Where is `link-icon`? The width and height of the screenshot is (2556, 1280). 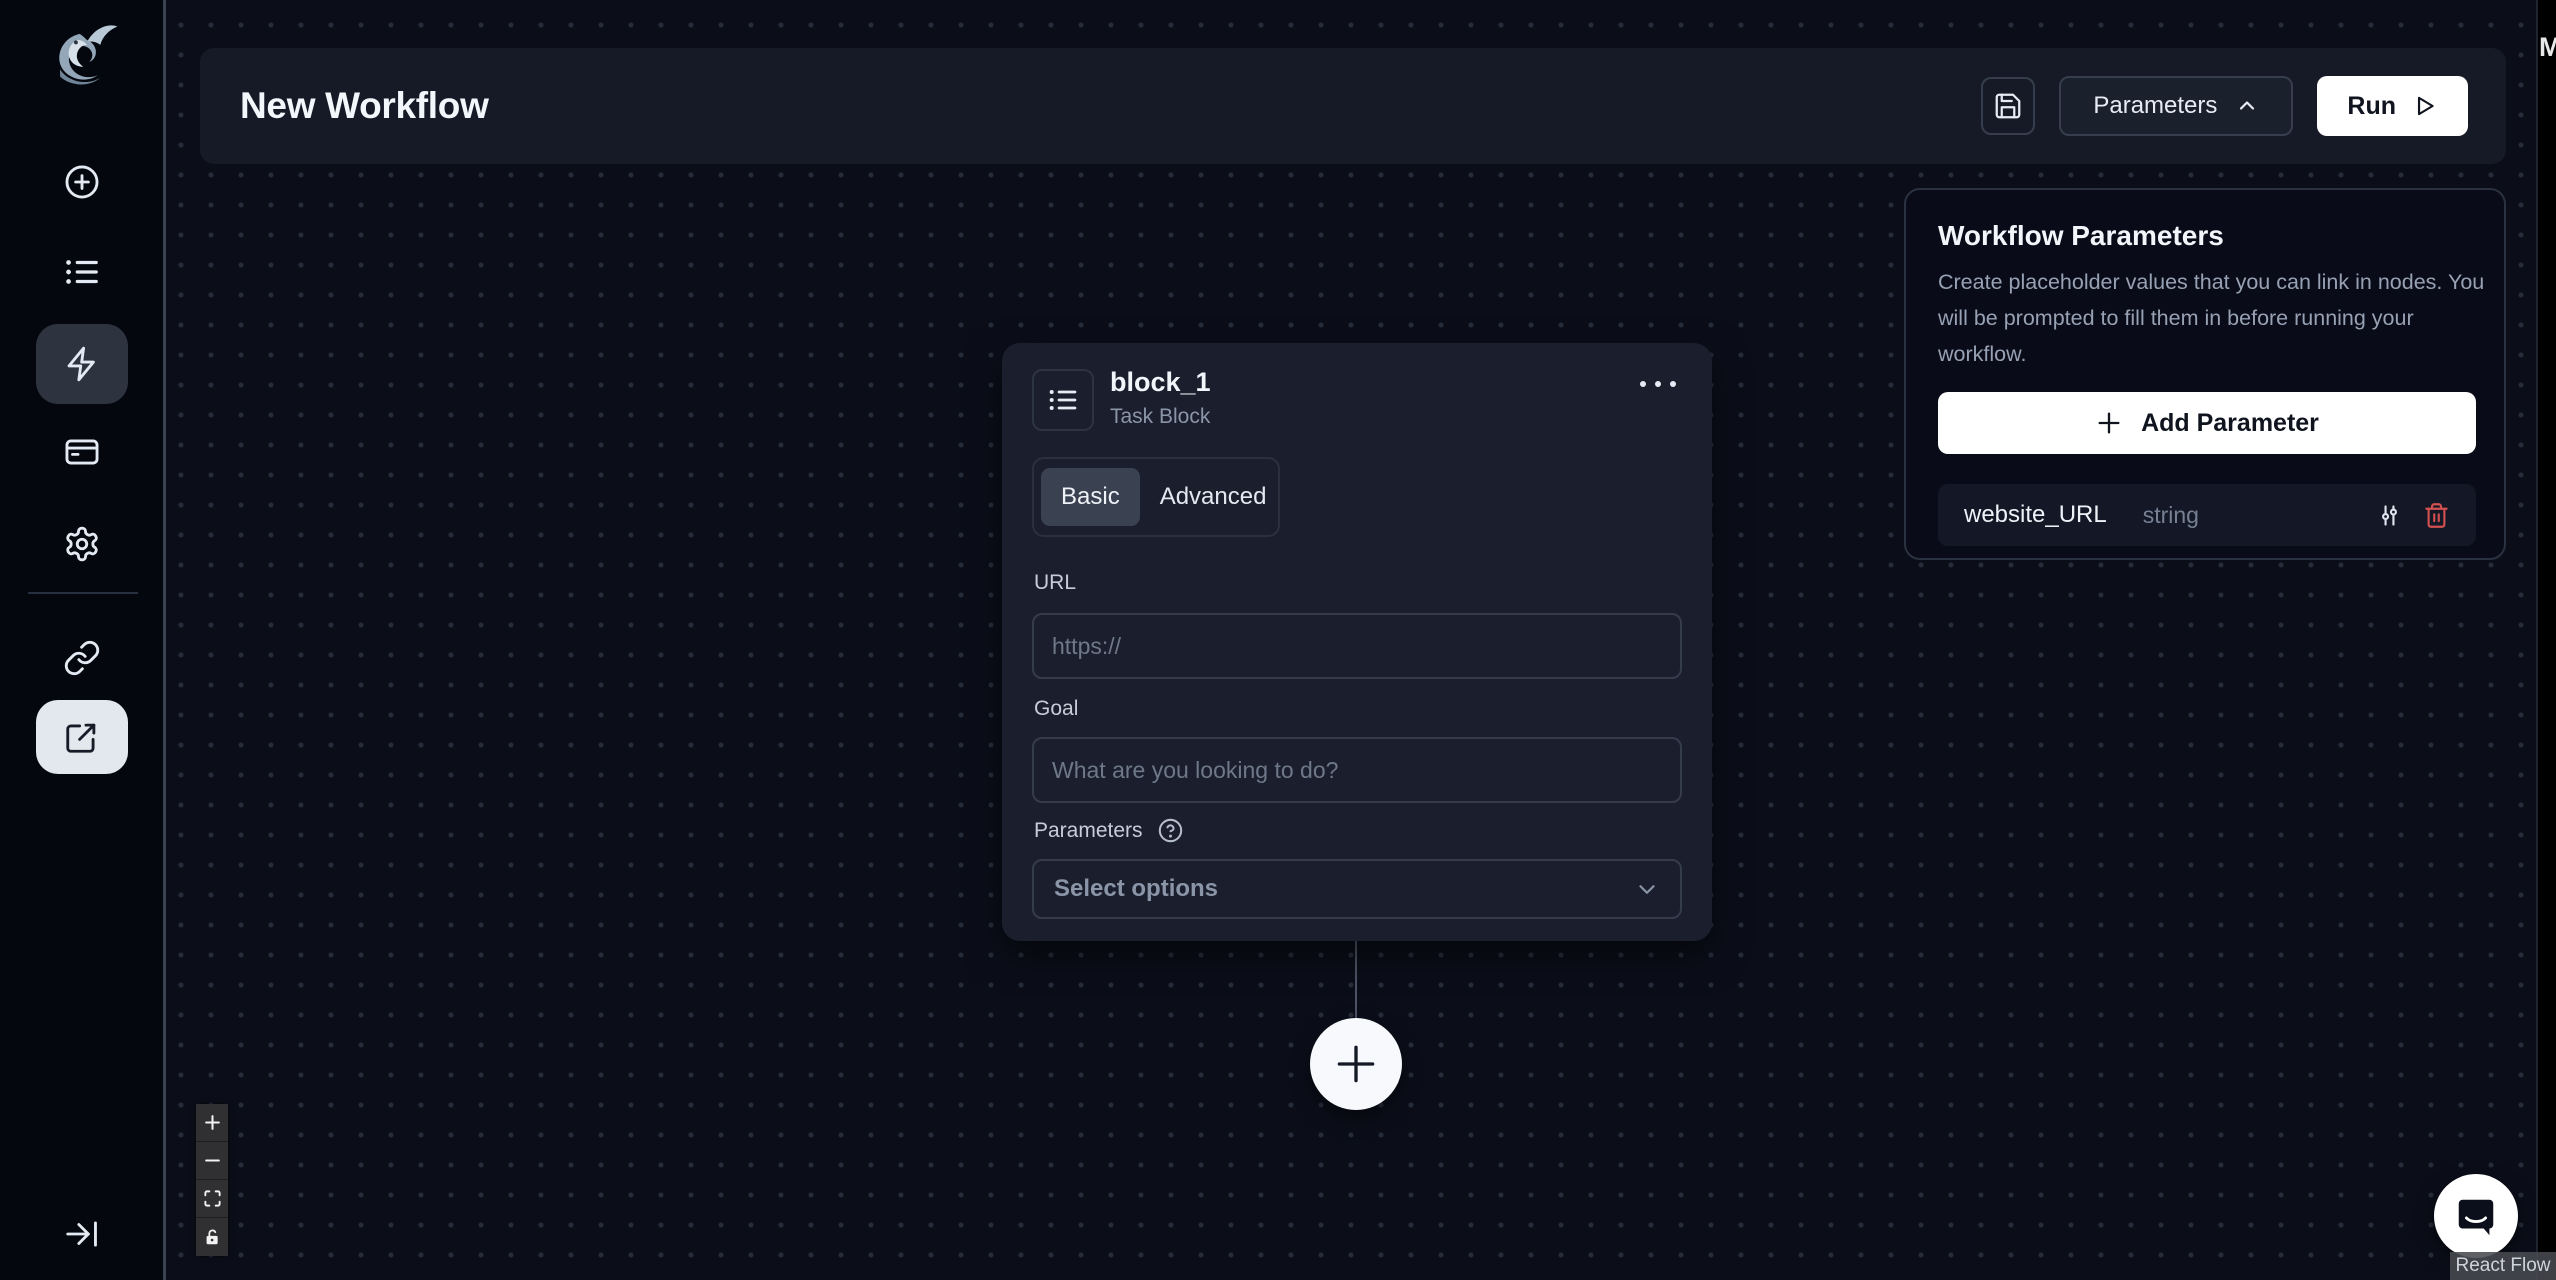 link-icon is located at coordinates (82, 658).